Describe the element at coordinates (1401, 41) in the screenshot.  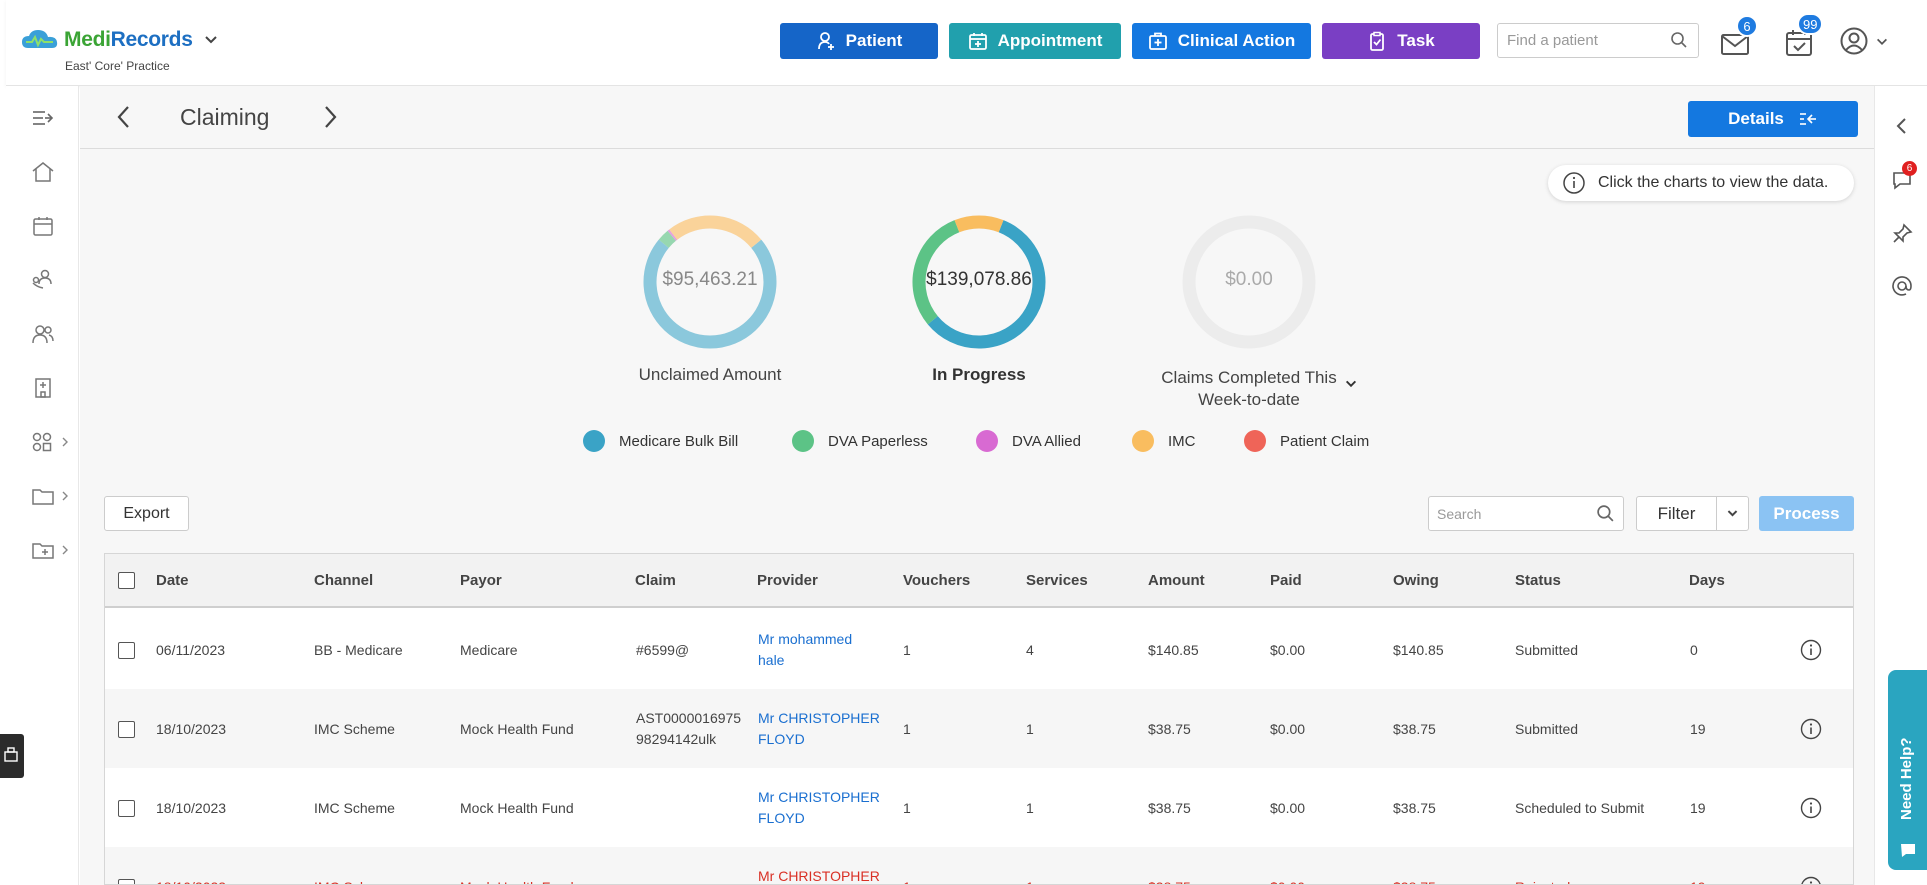
I see `new-task-button: Task` at that location.